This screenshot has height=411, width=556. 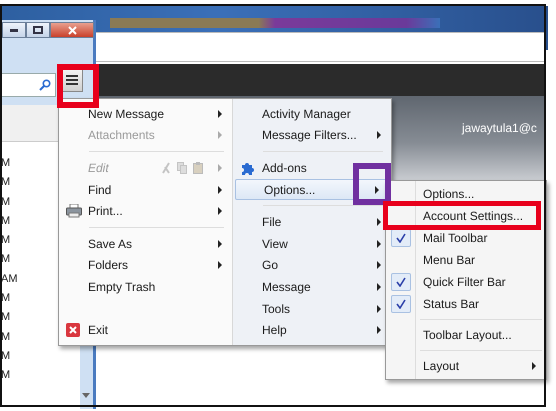 I want to click on close-button, so click(x=72, y=30).